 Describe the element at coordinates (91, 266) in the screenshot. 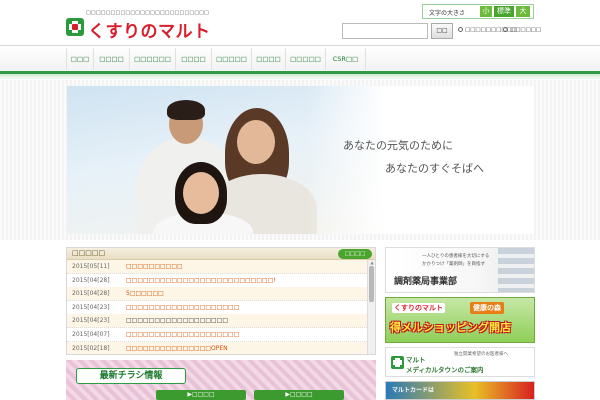

I see `news-date: 2015[05[11]` at that location.